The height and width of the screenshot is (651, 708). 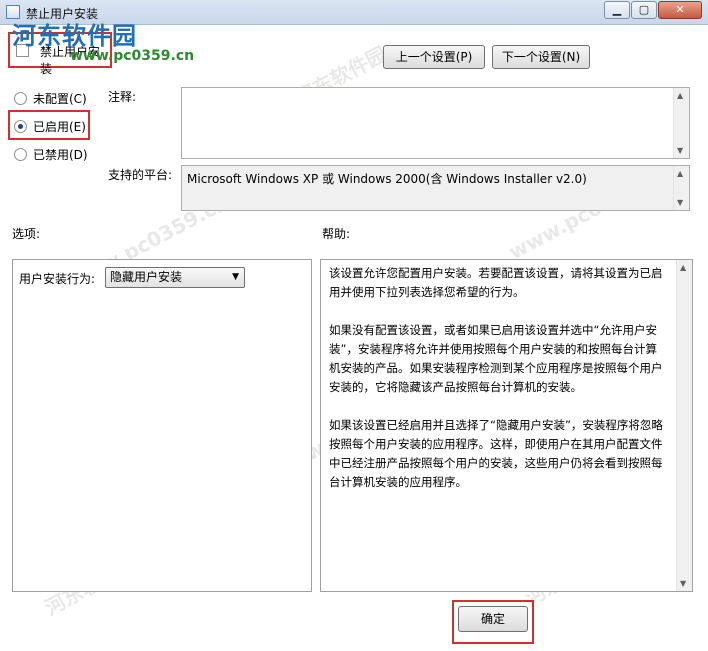 What do you see at coordinates (59, 126) in the screenshot?
I see `radio-enabled-label: 已启用(E)` at bounding box center [59, 126].